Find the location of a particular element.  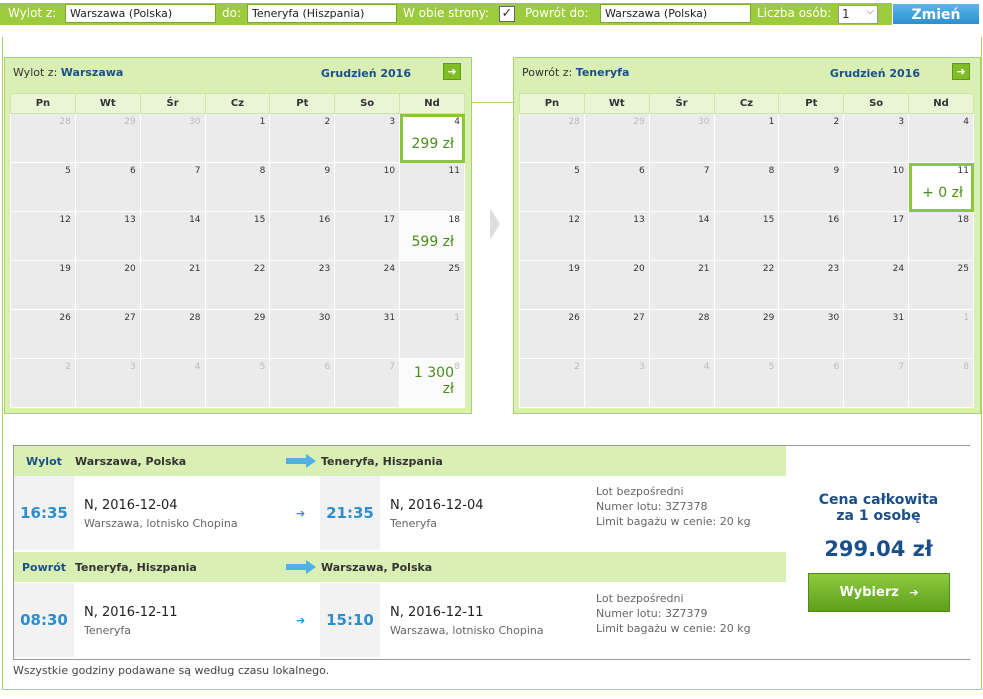

calendar-day: 11 + 0 zł is located at coordinates (941, 187).